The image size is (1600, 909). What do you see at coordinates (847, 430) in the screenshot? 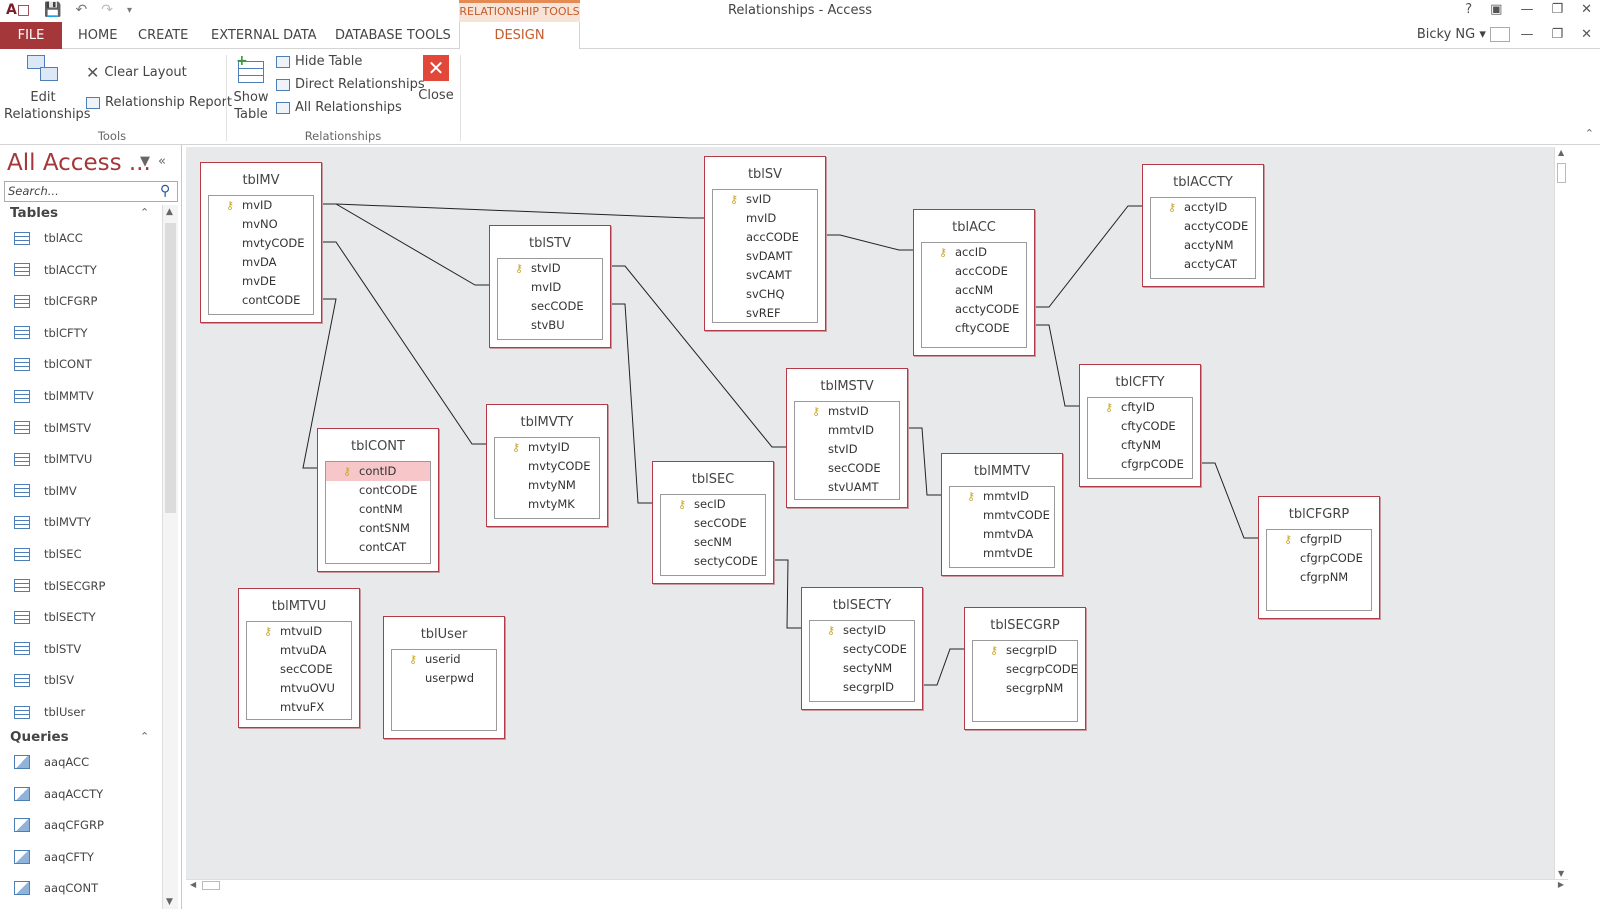
I see `table-field: mmtvID` at bounding box center [847, 430].